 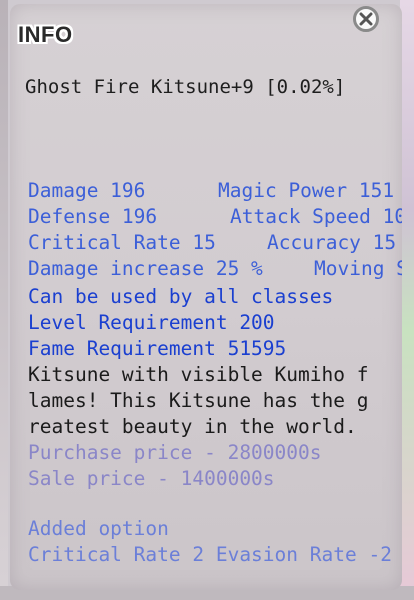 What do you see at coordinates (198, 400) in the screenshot?
I see `description-line: lames! This Kitsune has the g` at bounding box center [198, 400].